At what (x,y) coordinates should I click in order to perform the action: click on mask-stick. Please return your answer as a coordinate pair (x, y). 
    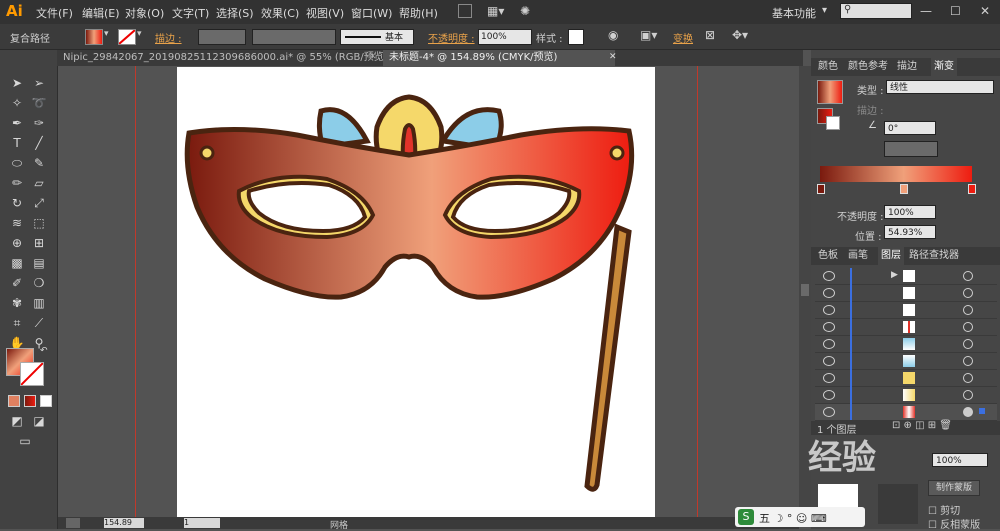
    Looking at the image, I should click on (608, 357).